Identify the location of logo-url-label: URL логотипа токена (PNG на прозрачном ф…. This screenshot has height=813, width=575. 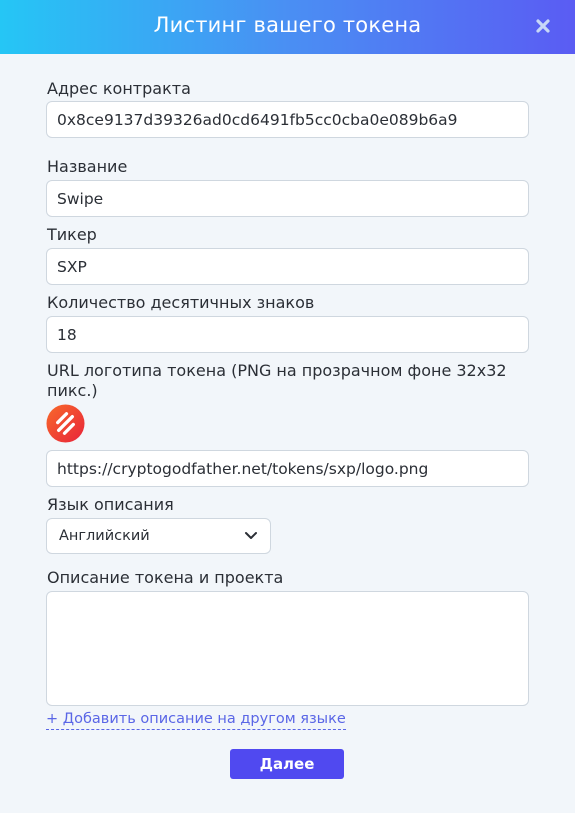
(277, 380).